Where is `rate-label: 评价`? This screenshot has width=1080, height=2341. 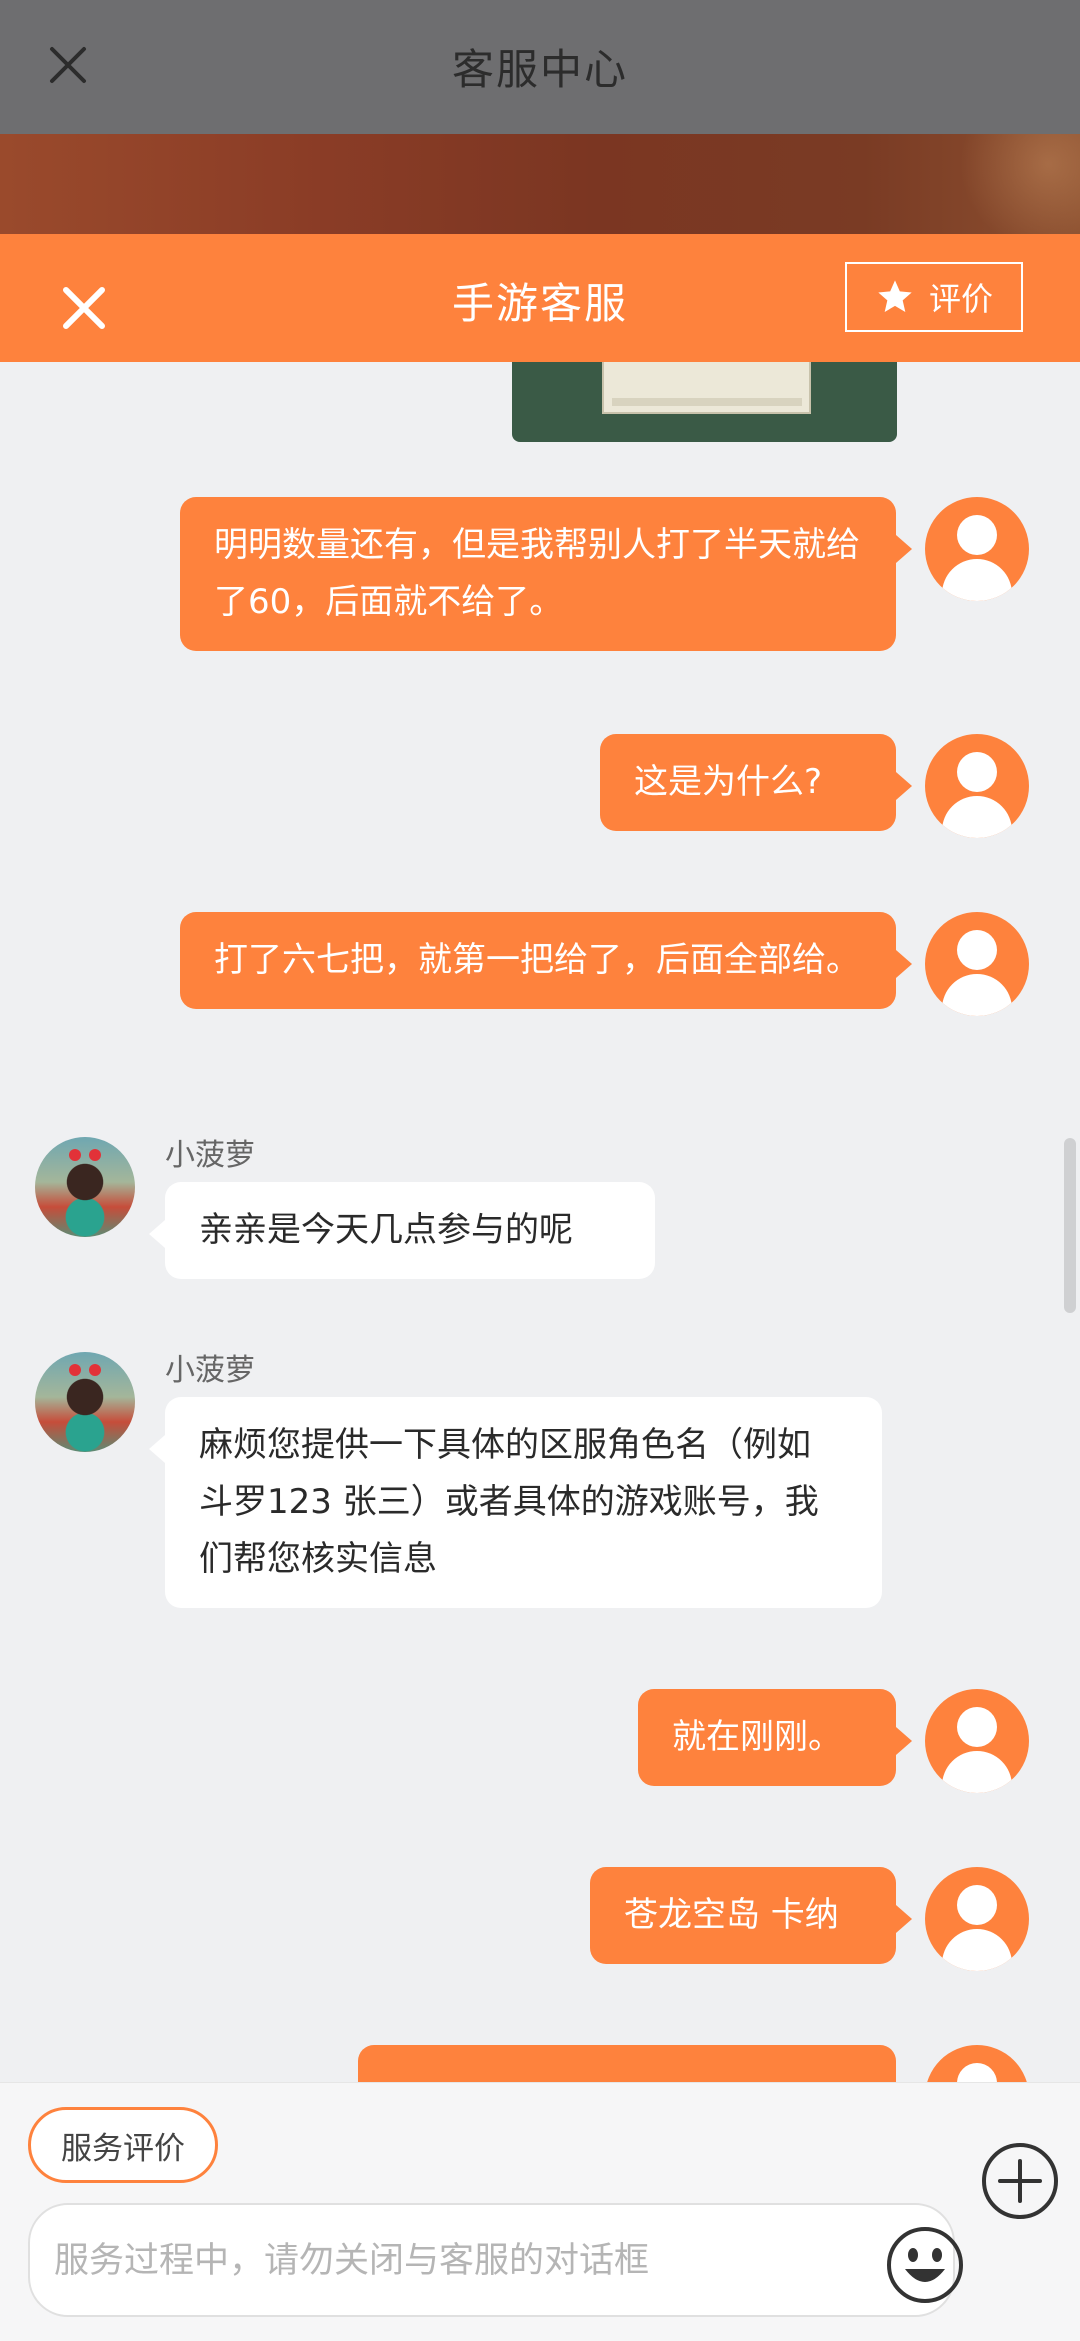 rate-label: 评价 is located at coordinates (960, 299).